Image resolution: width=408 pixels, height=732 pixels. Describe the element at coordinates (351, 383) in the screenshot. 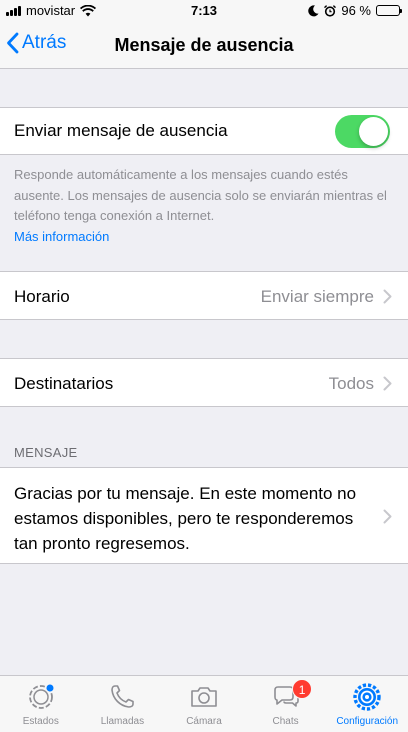

I see `recipients-value: Todos` at that location.